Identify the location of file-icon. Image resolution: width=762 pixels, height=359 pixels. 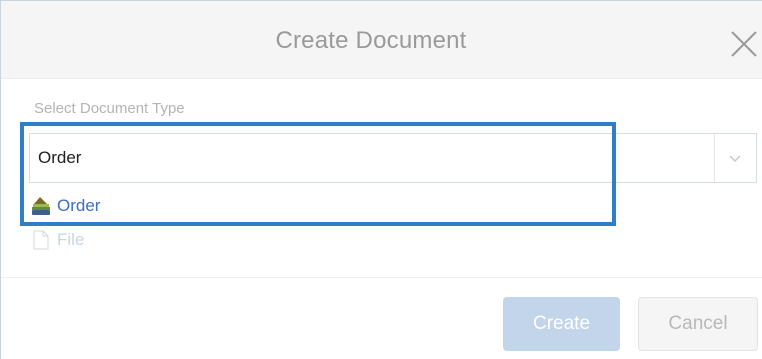
(41, 240).